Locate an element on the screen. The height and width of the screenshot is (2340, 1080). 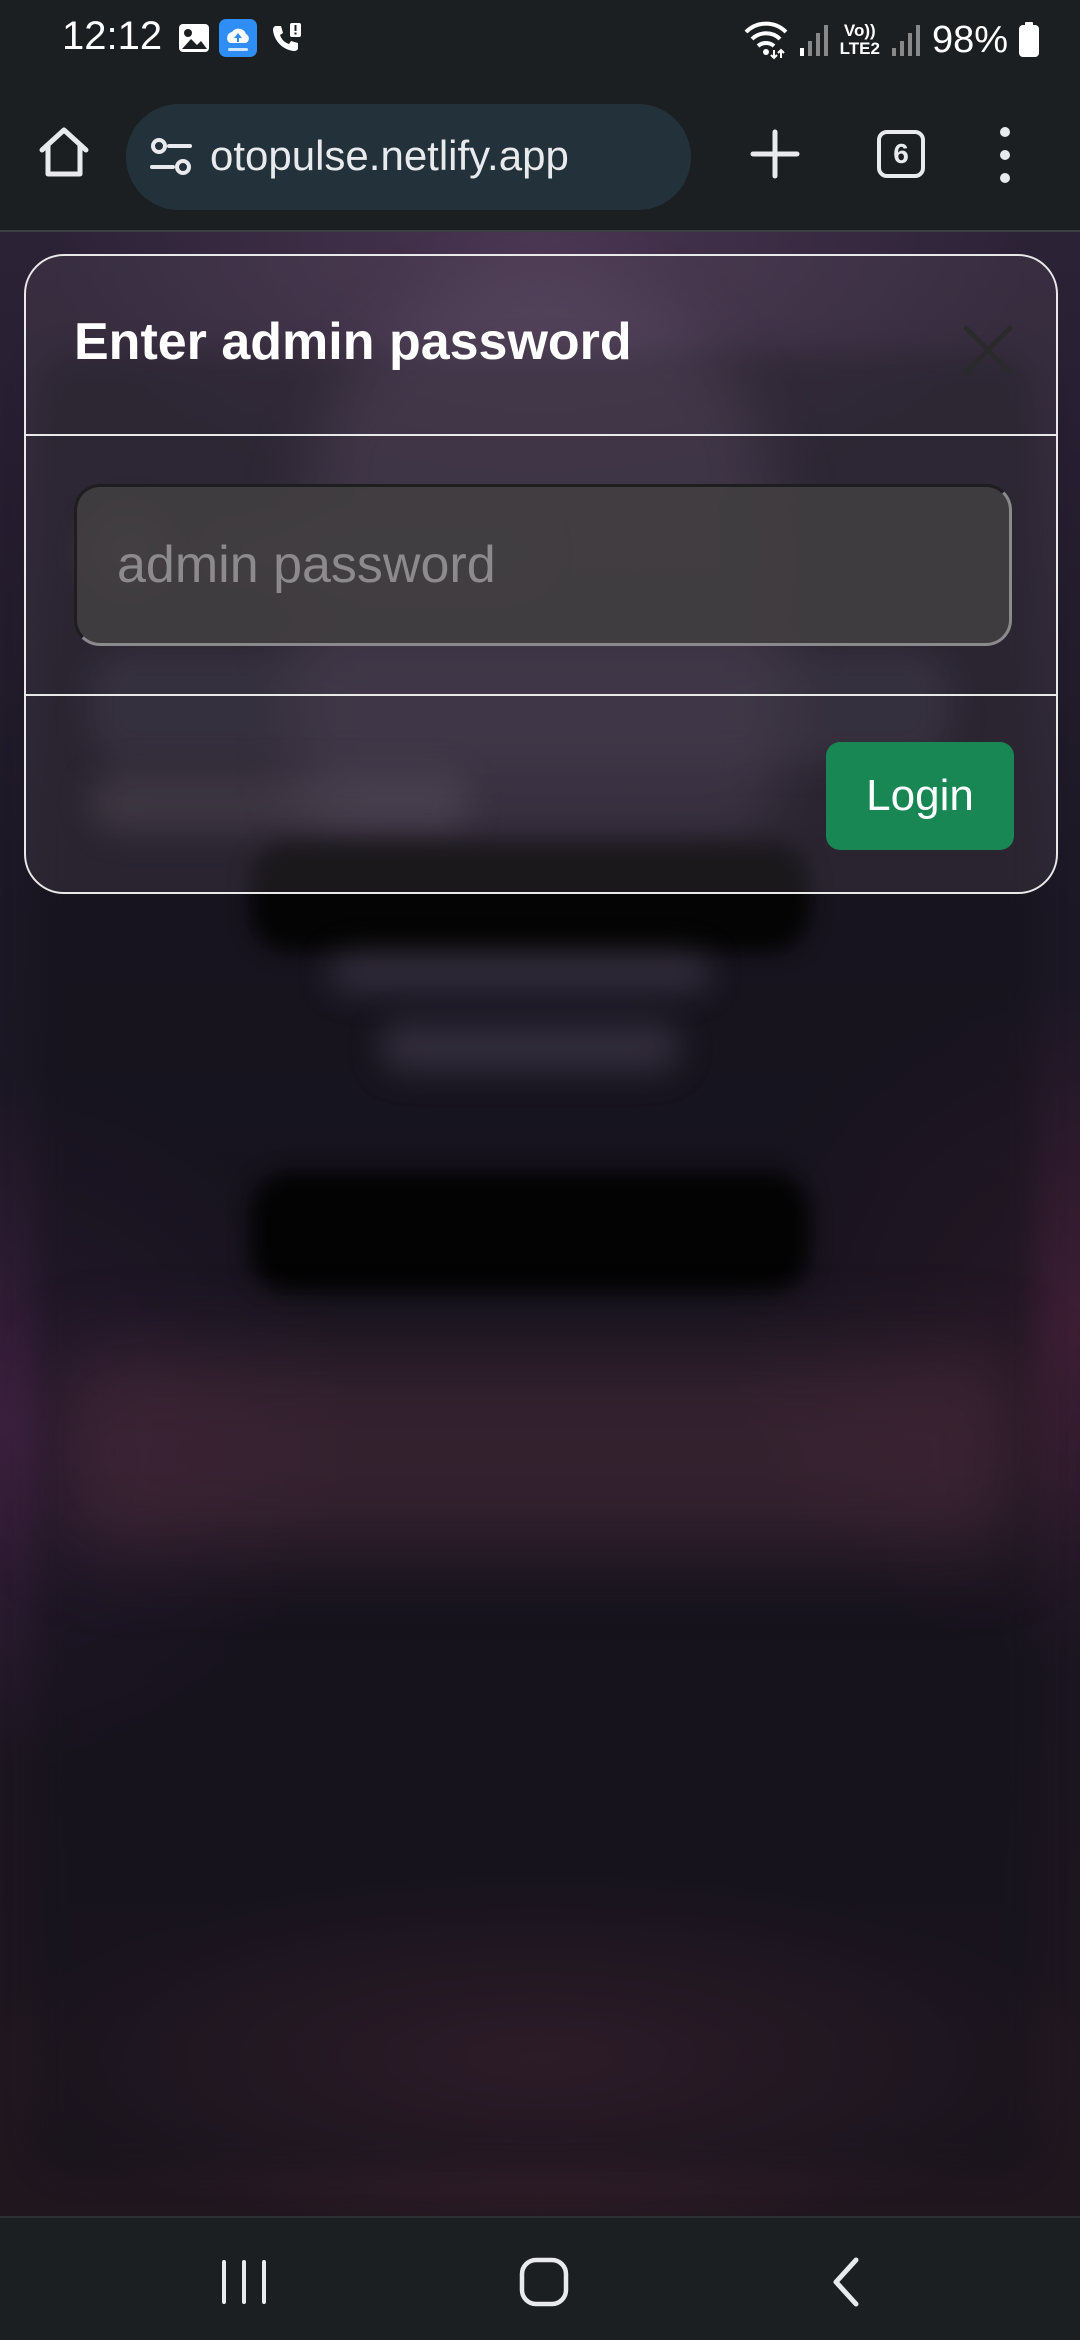
close-icon is located at coordinates (988, 350).